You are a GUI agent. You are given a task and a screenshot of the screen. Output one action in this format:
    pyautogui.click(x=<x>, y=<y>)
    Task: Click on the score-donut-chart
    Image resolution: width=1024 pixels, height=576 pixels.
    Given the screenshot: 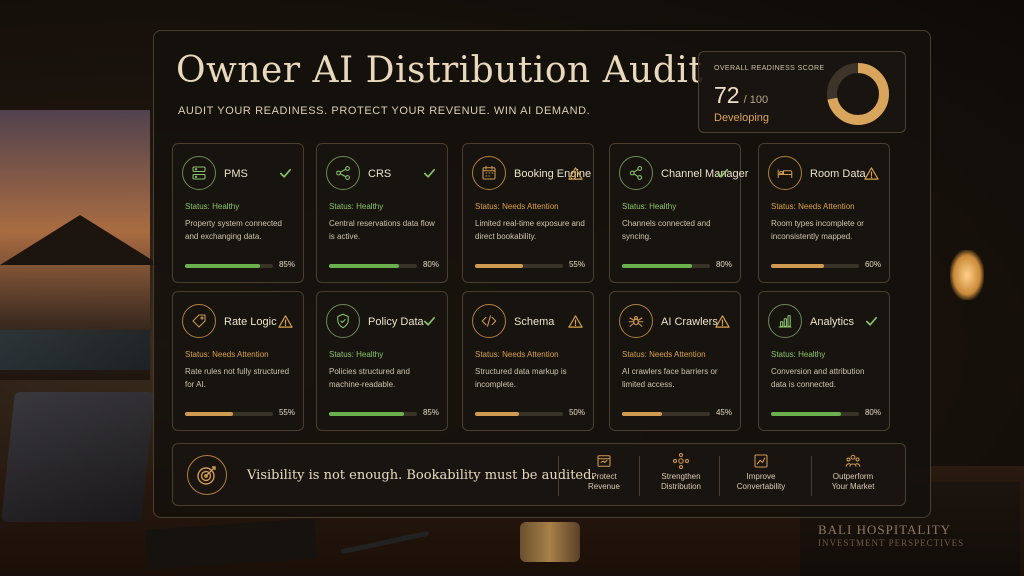 What is the action you would take?
    pyautogui.click(x=858, y=94)
    